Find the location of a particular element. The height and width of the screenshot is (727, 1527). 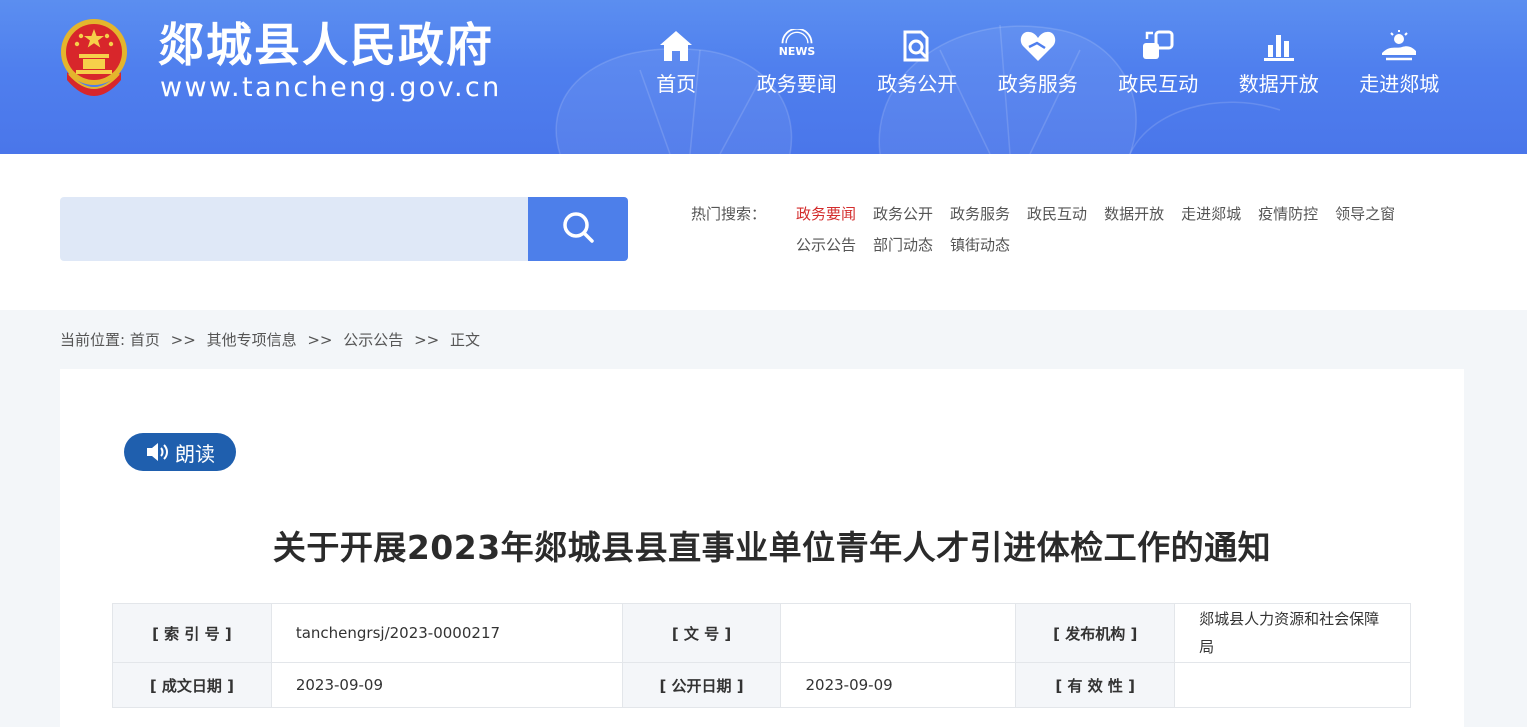

meta-key-validity: [ 有 效 性 ] is located at coordinates (1095, 685).